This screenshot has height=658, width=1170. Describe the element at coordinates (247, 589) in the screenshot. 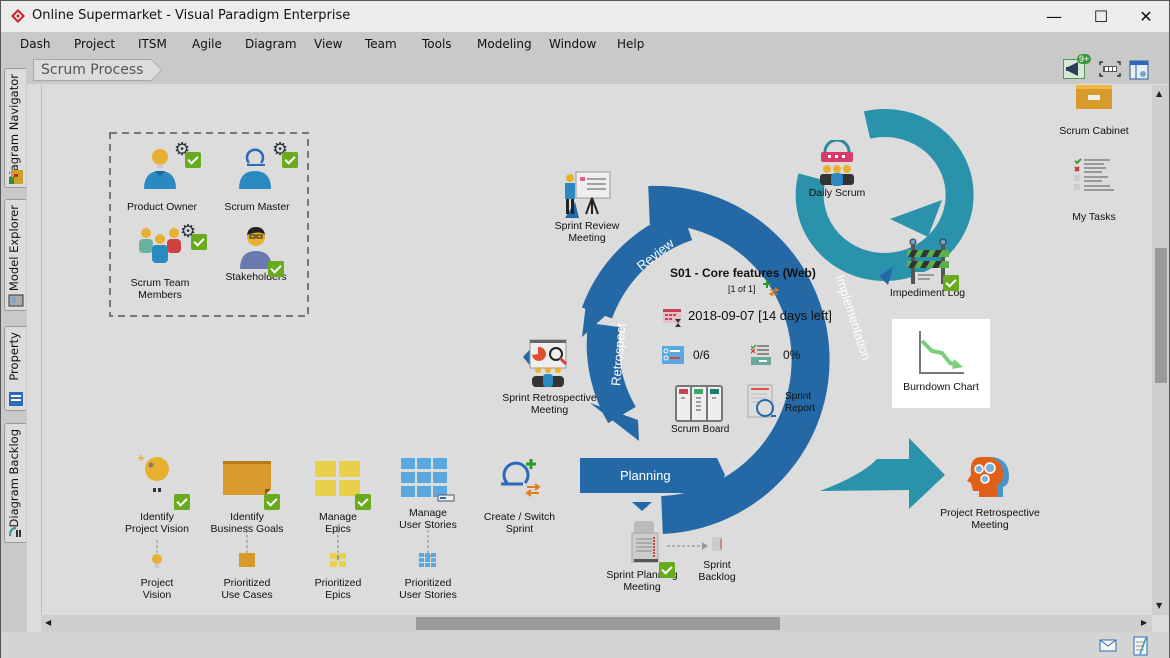

I see `artifact-label: Prioritized Use Cases` at that location.